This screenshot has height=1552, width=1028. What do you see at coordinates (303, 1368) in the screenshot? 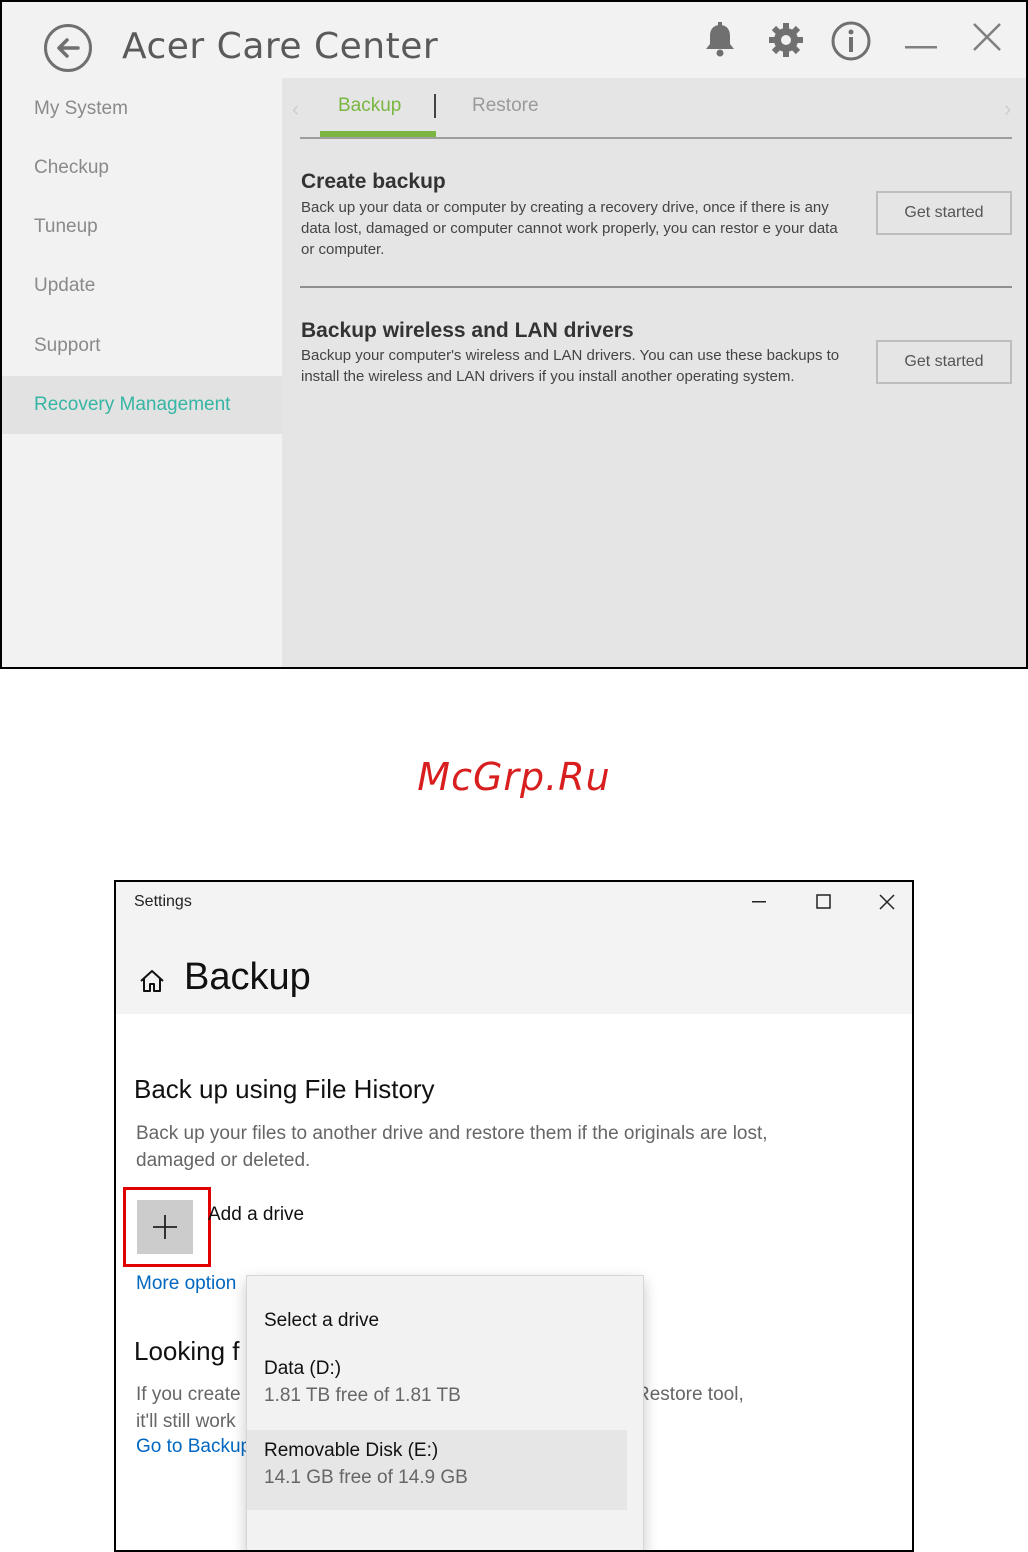
I see `drive-name: Data (D:)` at bounding box center [303, 1368].